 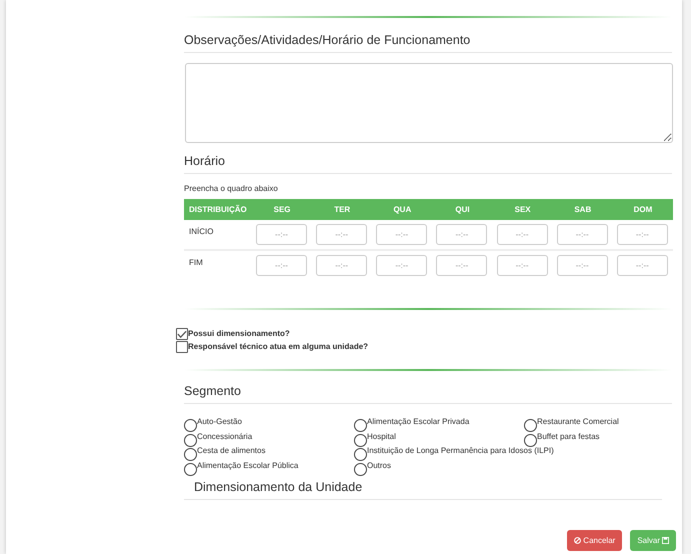 I want to click on checkbox-label: Responsável técnico atua em alguma unidade?, so click(x=278, y=347).